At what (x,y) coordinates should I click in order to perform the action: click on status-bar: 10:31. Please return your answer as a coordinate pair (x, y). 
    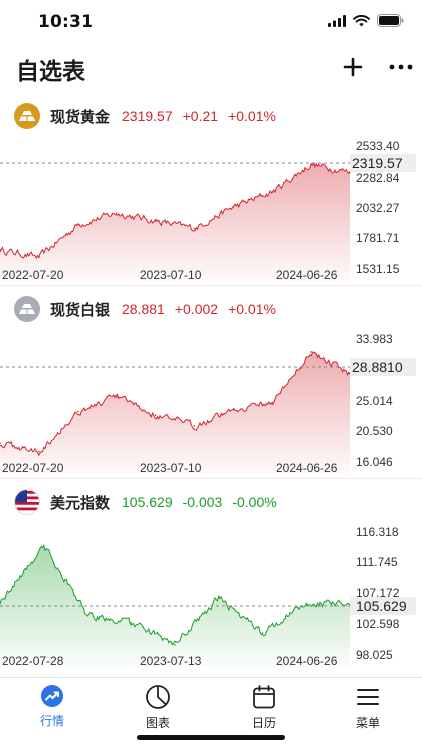
    Looking at the image, I should click on (211, 22).